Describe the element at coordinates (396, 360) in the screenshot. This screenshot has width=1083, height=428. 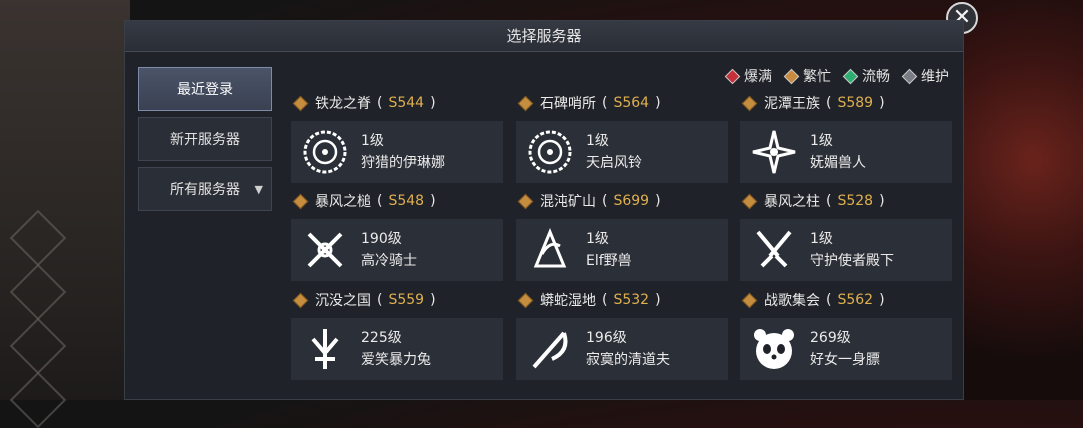
I see `character-name: 爱笑暴力兔` at that location.